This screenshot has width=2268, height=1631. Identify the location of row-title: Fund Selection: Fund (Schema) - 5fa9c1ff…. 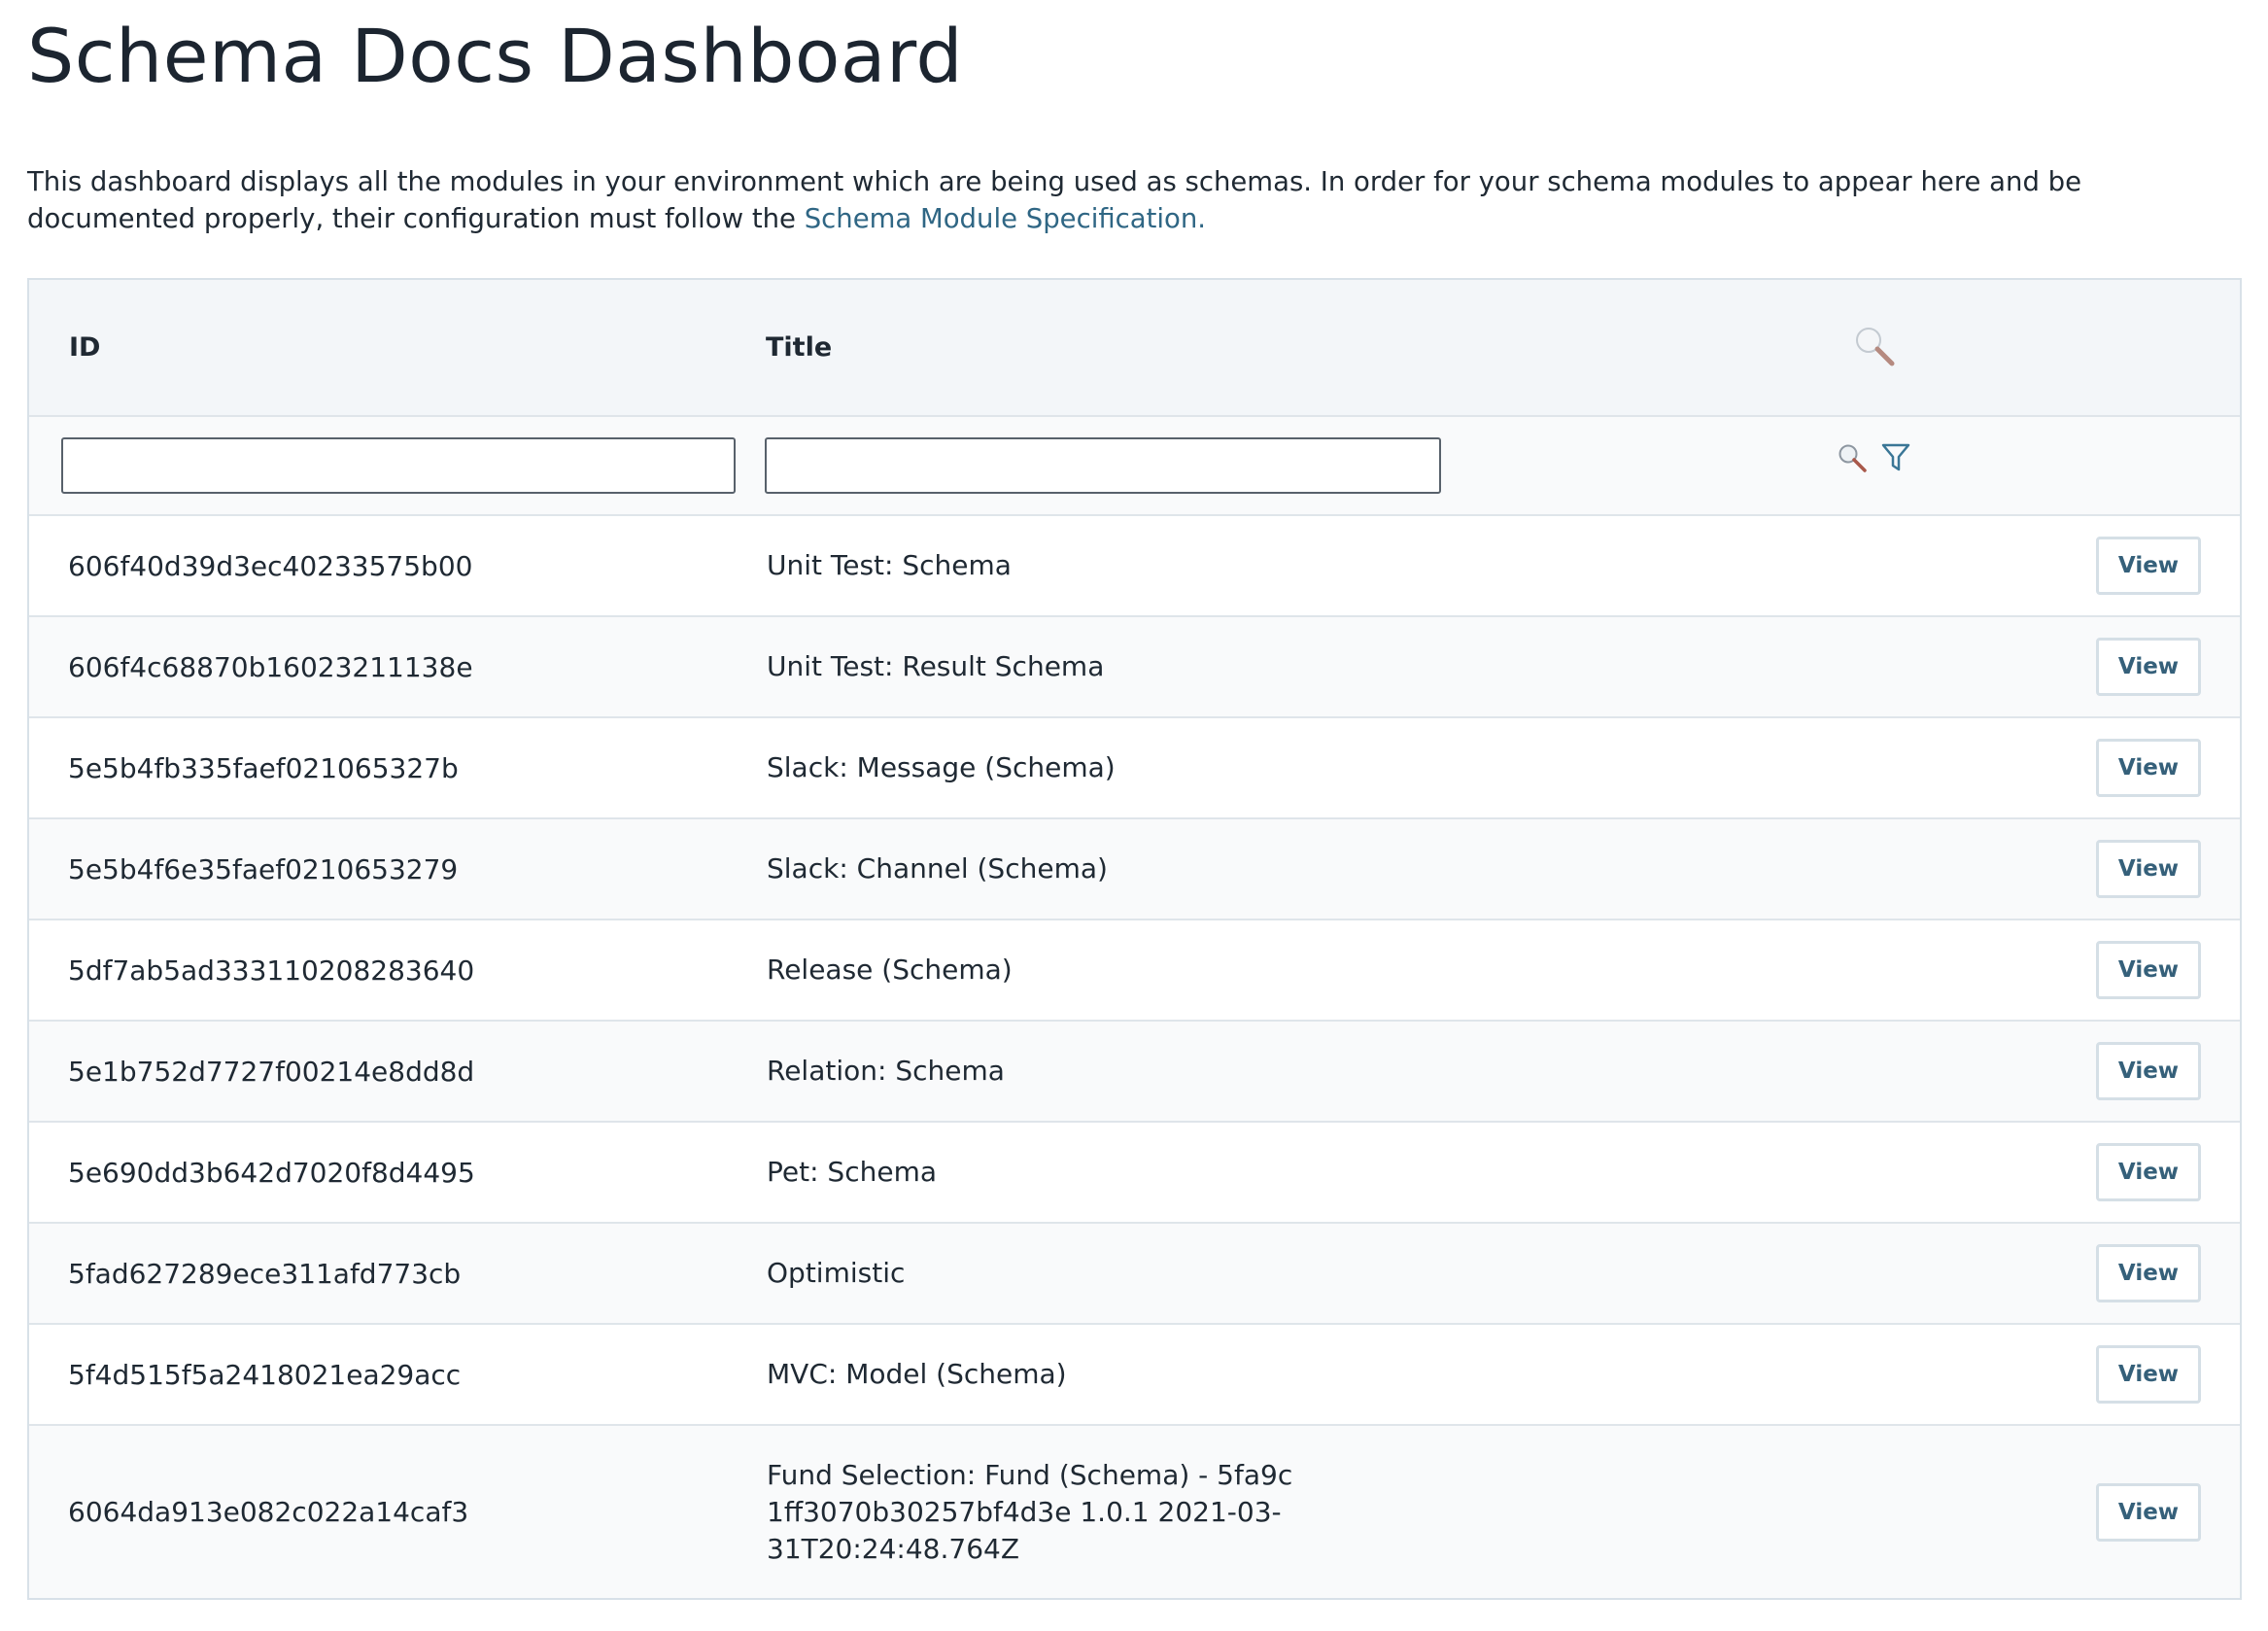
(1030, 1511).